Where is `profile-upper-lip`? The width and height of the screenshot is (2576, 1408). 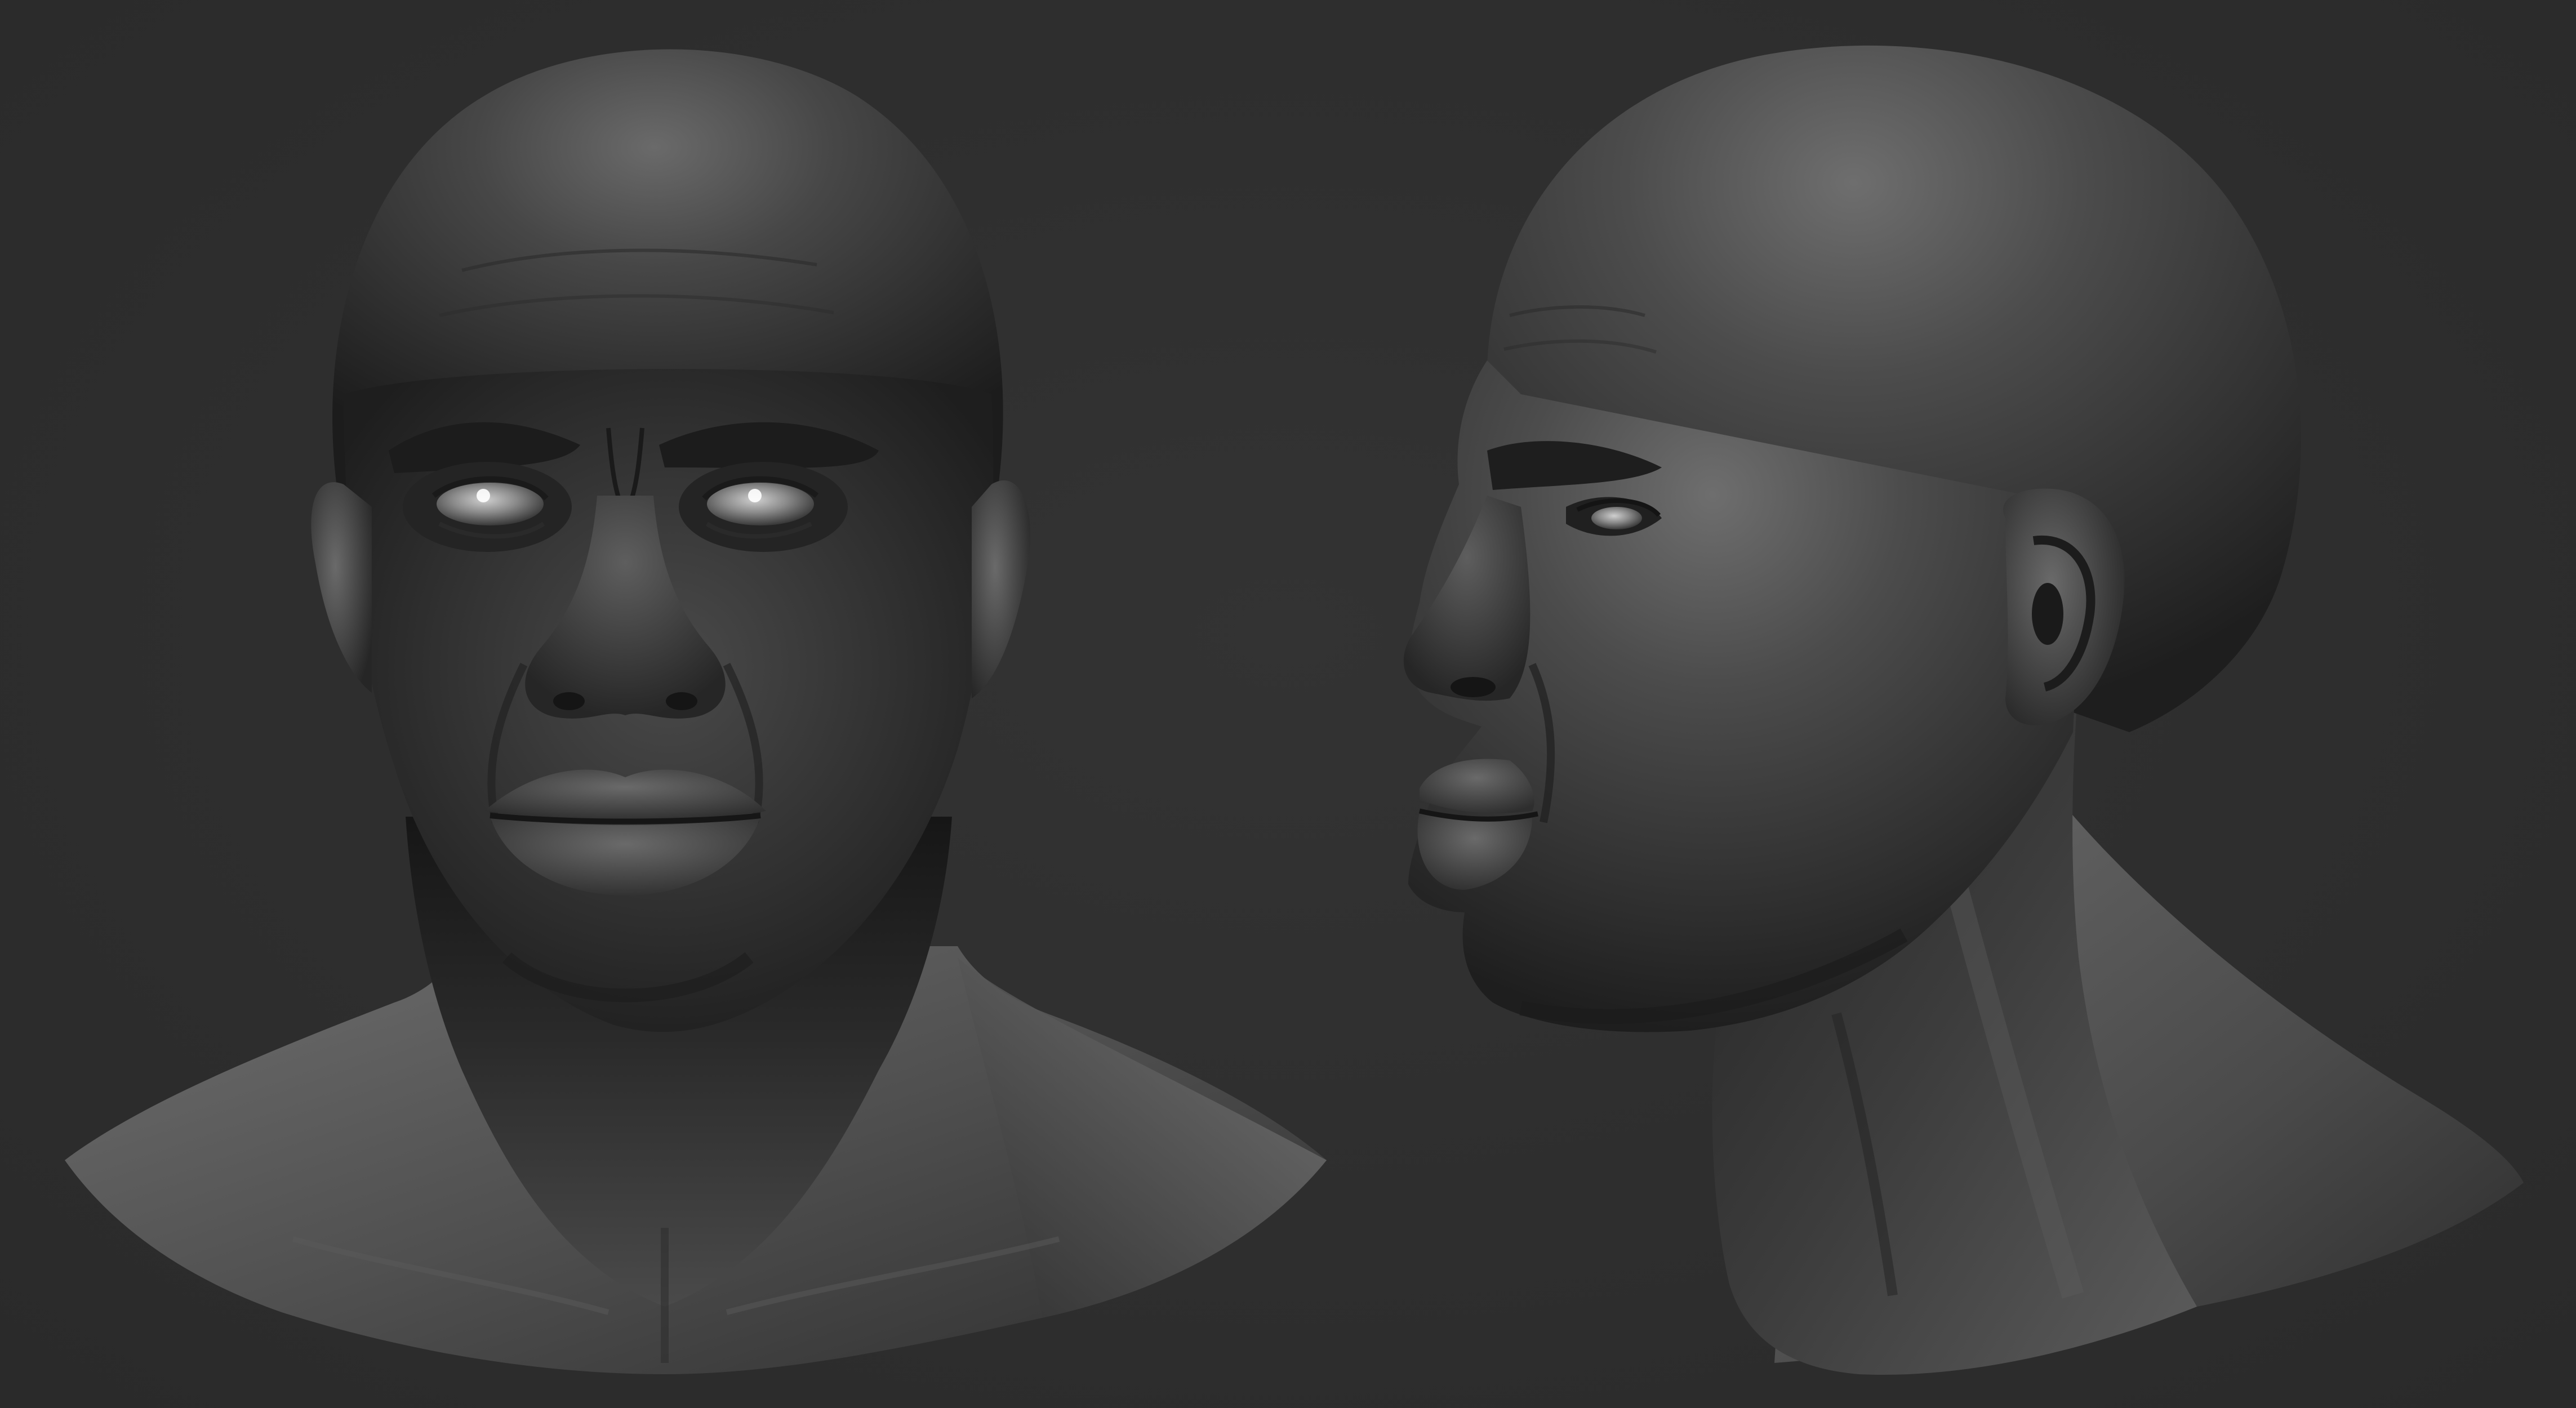 profile-upper-lip is located at coordinates (1477, 786).